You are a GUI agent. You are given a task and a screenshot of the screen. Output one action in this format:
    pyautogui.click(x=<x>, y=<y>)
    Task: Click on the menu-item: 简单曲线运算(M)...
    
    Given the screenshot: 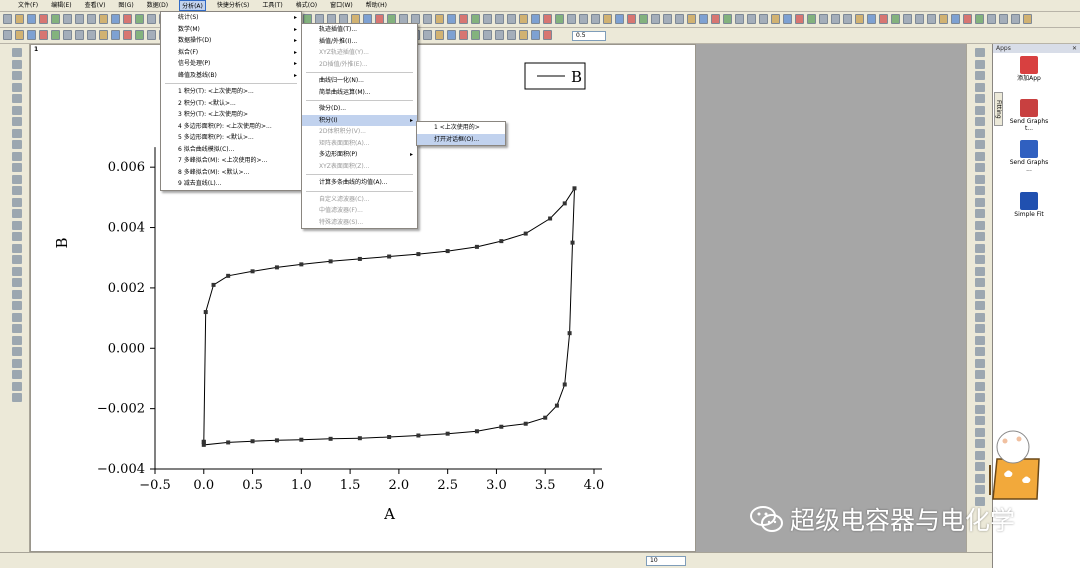 What is the action you would take?
    pyautogui.click(x=359, y=93)
    